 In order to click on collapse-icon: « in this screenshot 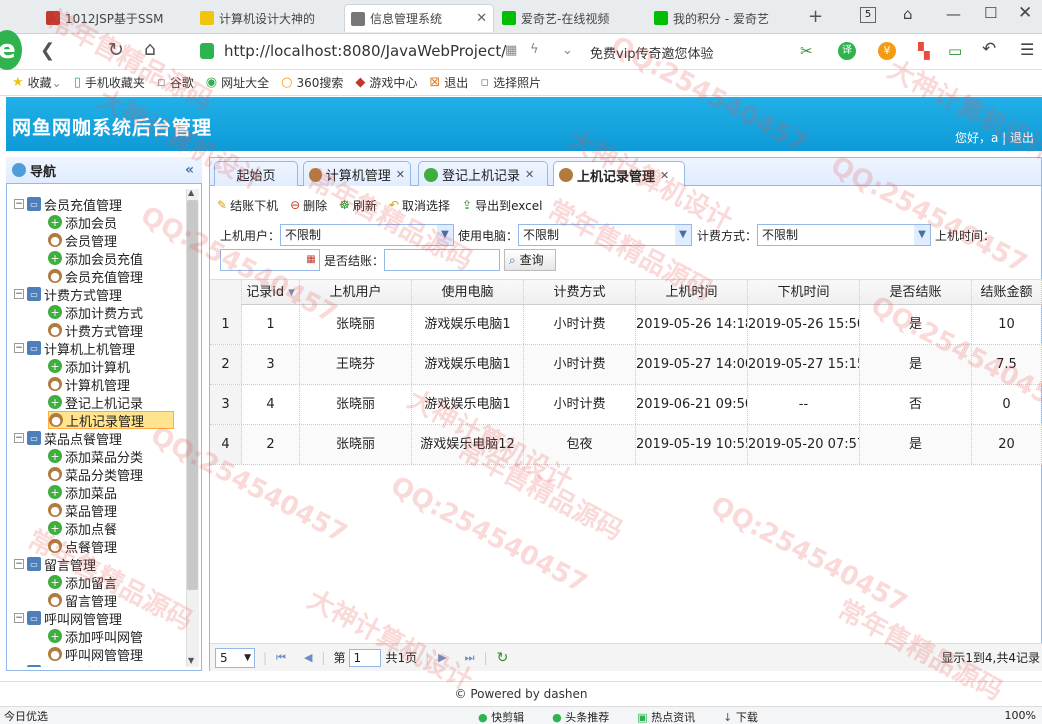, I will do `click(189, 170)`.